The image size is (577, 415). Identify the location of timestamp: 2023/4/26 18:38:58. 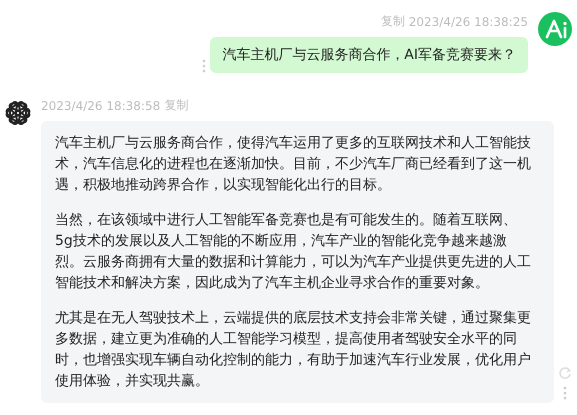
(100, 105).